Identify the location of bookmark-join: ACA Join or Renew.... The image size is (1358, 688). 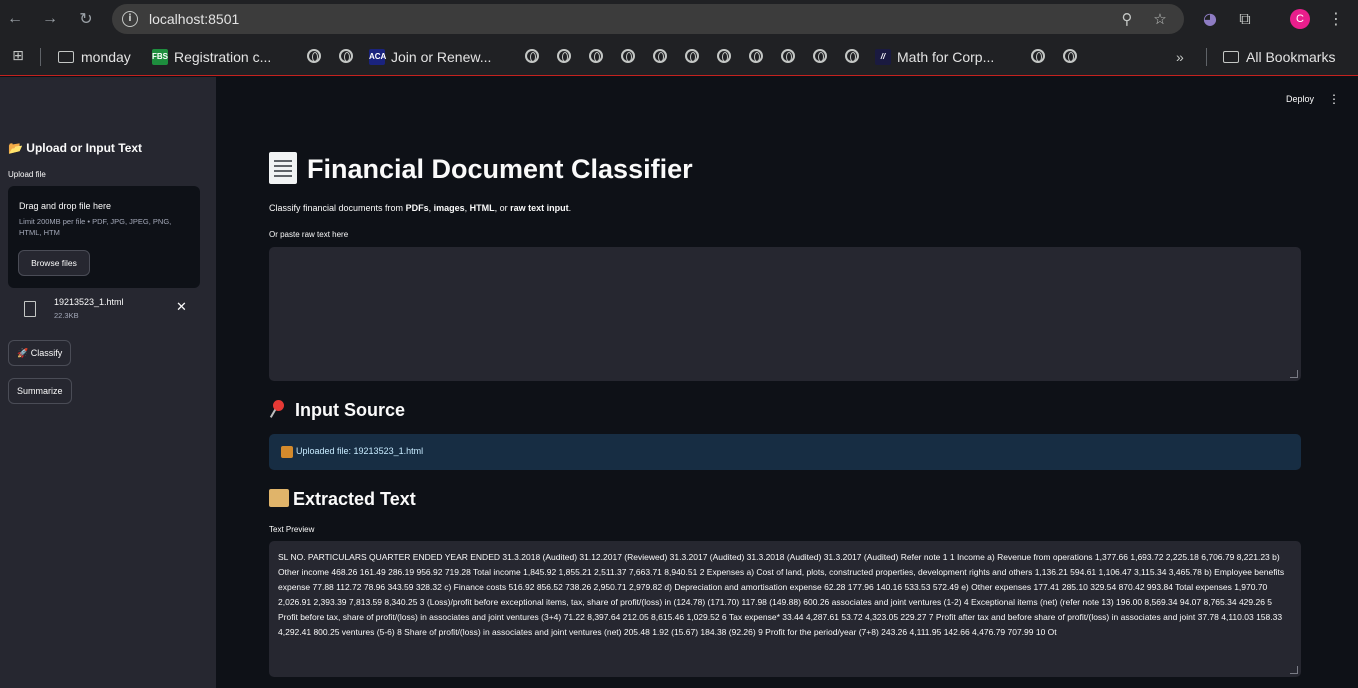
(430, 57).